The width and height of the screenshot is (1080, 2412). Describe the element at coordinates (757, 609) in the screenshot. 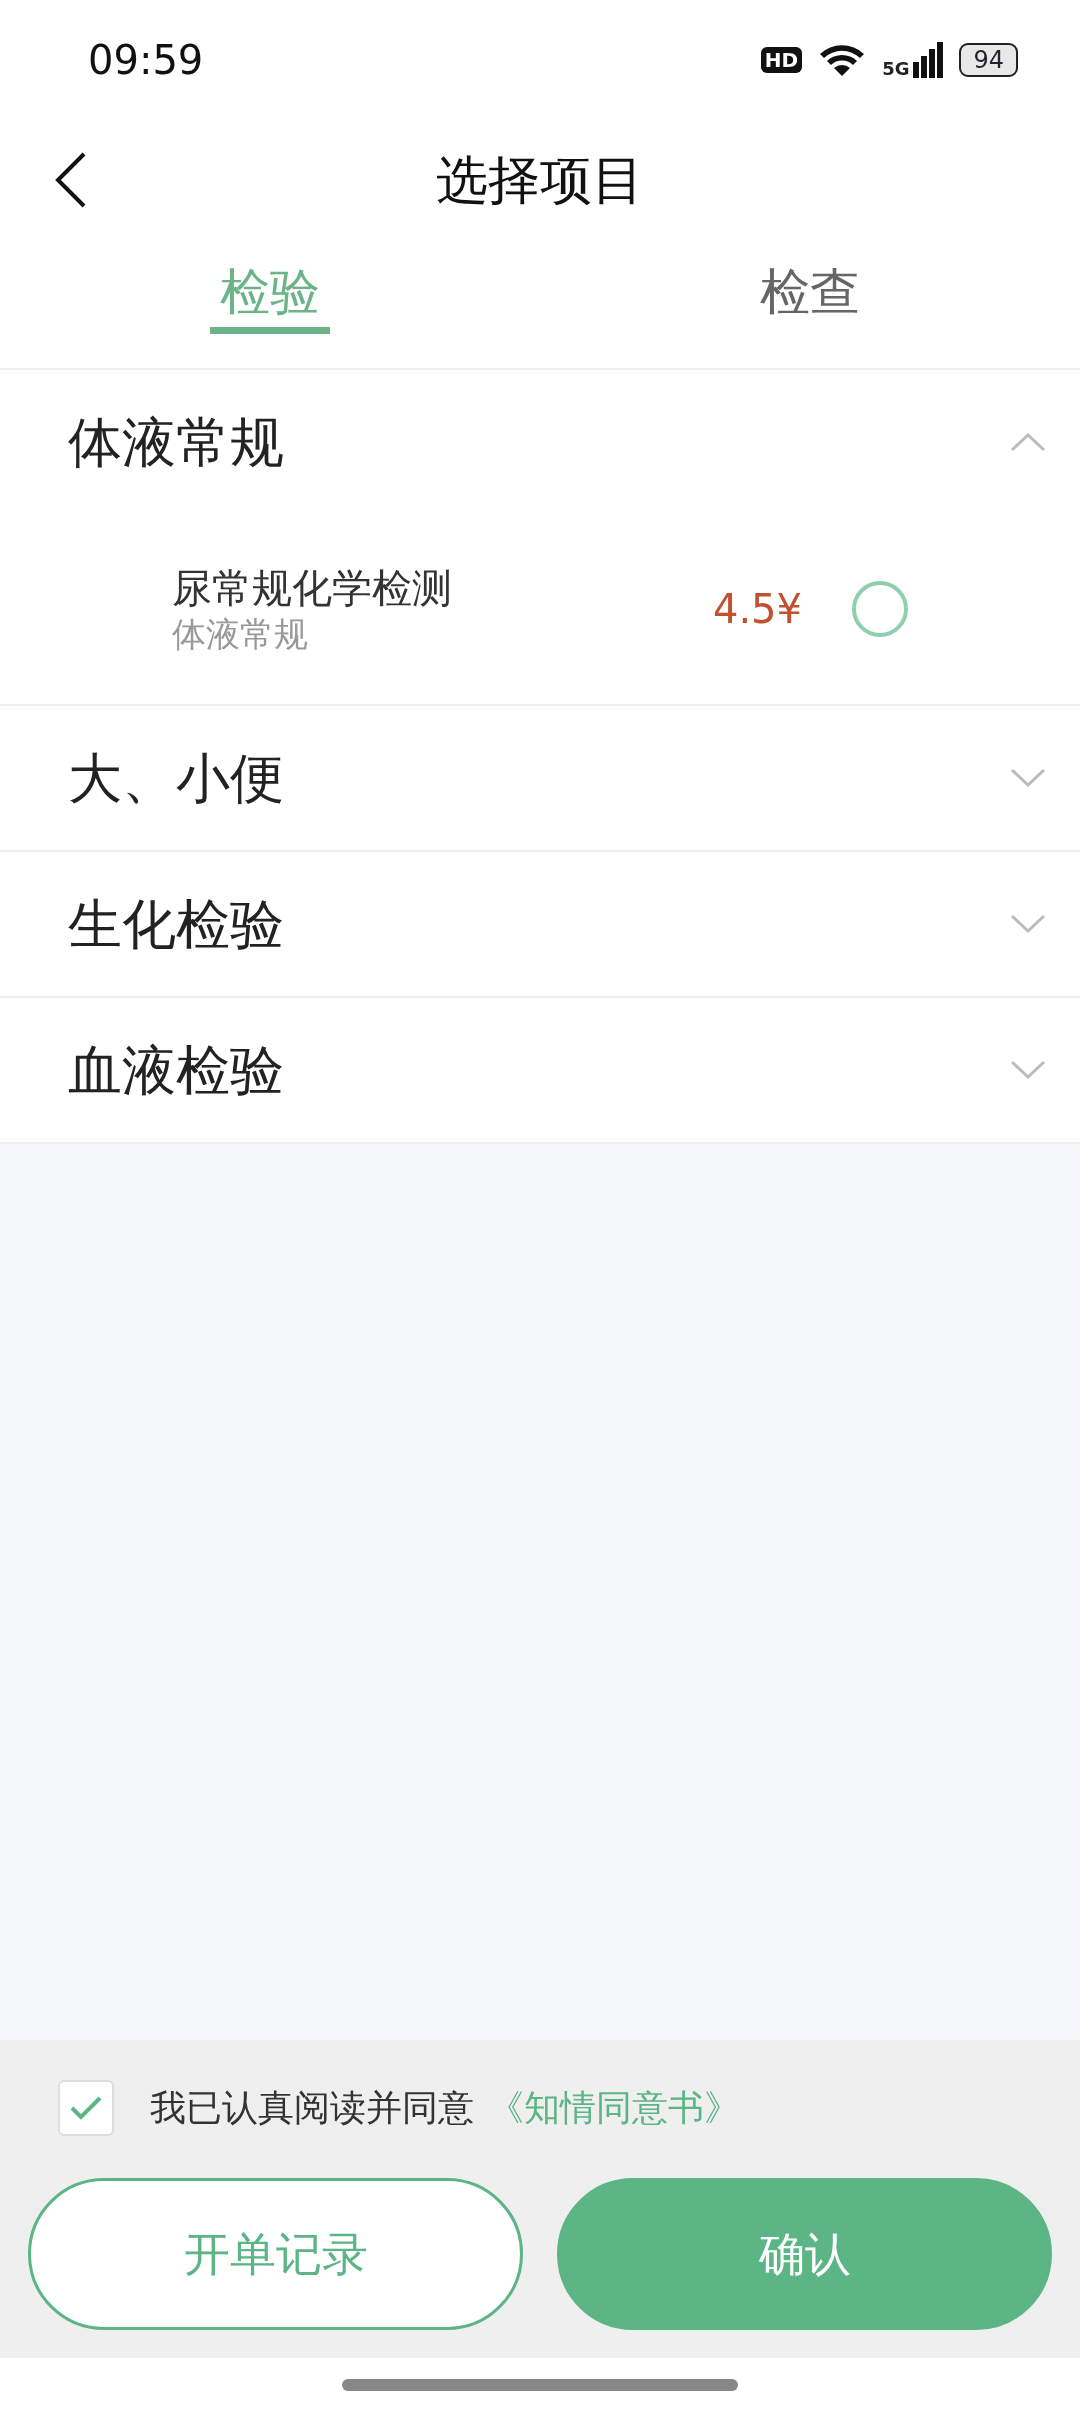

I see `item-price: 4.5¥` at that location.